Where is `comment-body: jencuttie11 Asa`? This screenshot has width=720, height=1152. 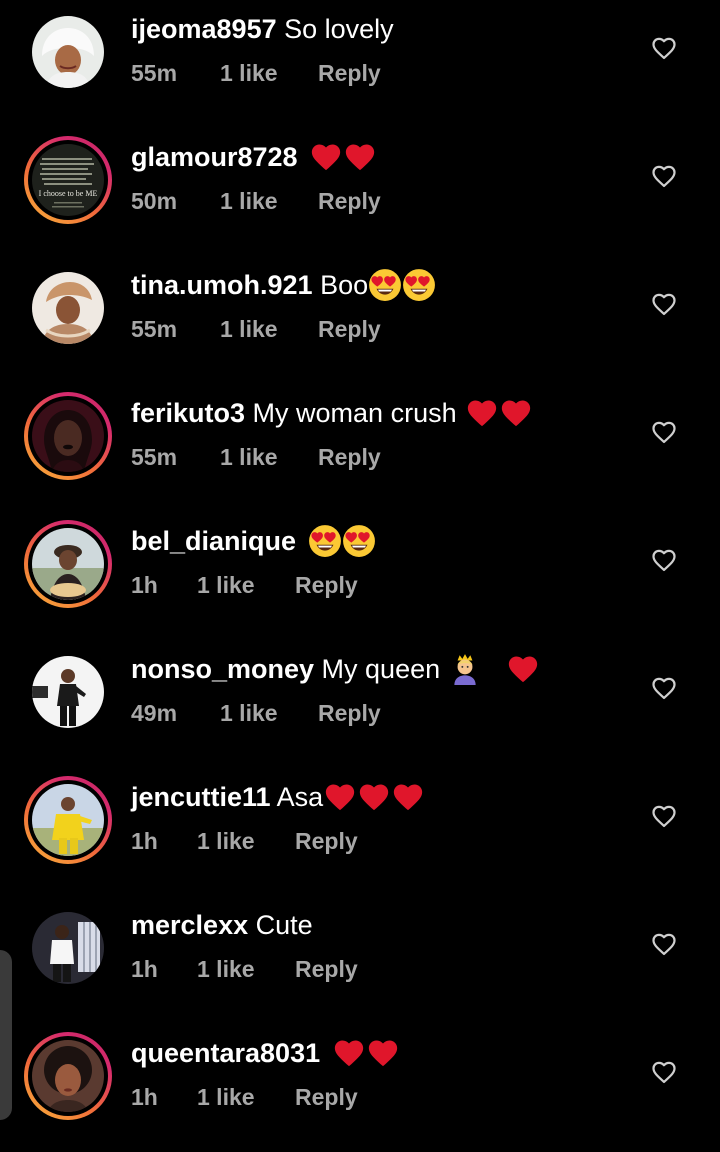 comment-body: jencuttie11 Asa is located at coordinates (278, 797).